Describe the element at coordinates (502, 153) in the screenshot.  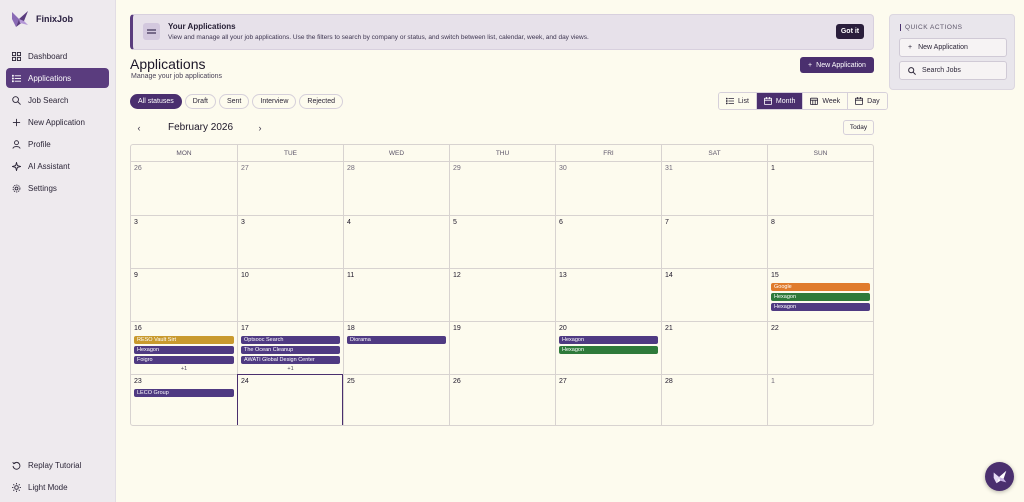
I see `weekday-label: THU` at that location.